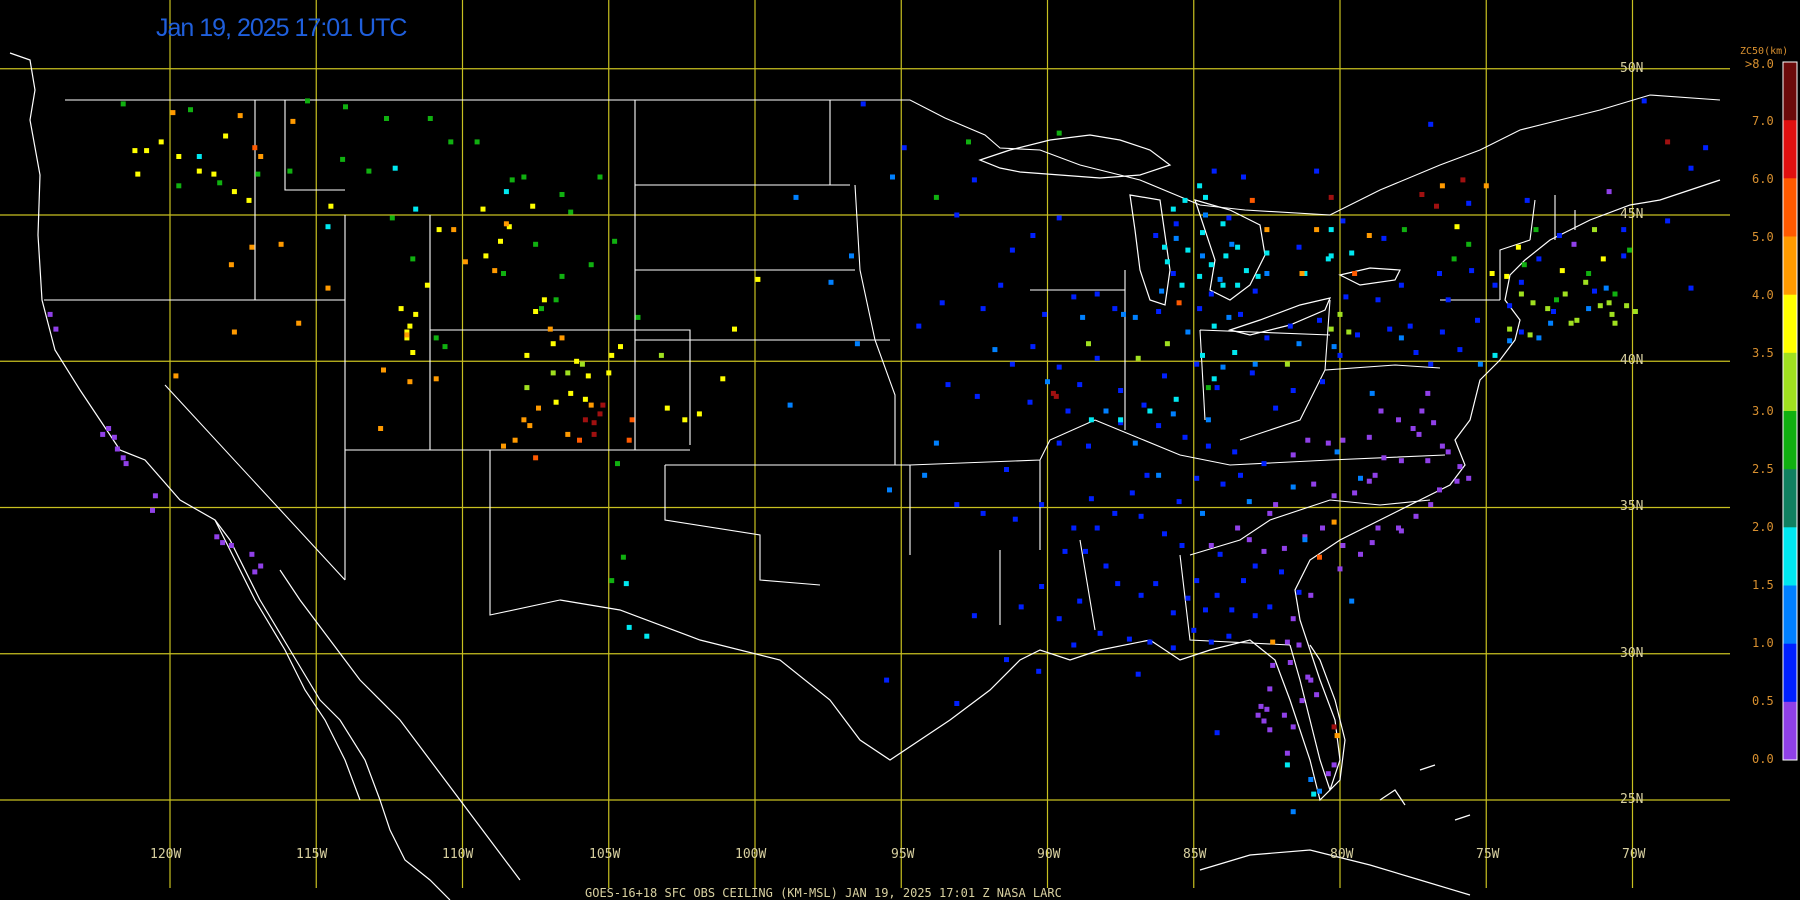  What do you see at coordinates (1631, 68) in the screenshot?
I see `lat-label: 50N` at bounding box center [1631, 68].